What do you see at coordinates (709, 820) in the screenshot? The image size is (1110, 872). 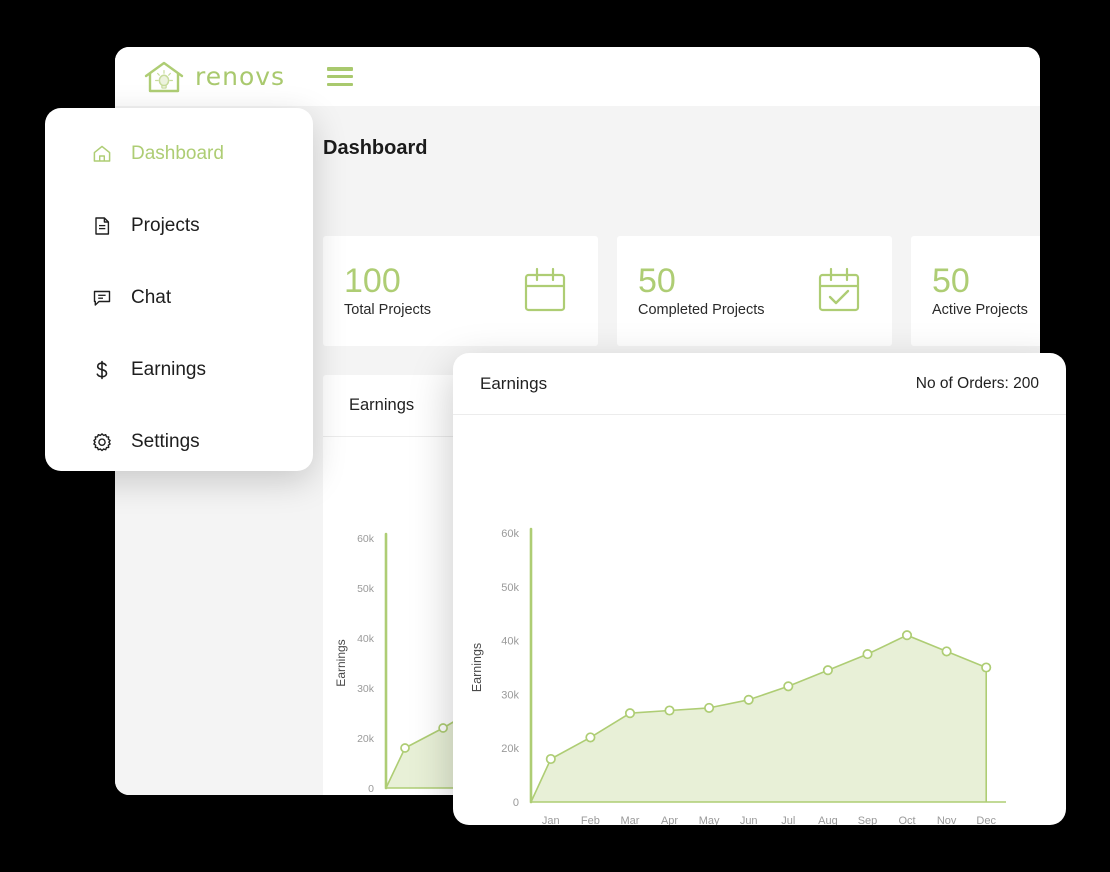 I see `svg-text: May` at bounding box center [709, 820].